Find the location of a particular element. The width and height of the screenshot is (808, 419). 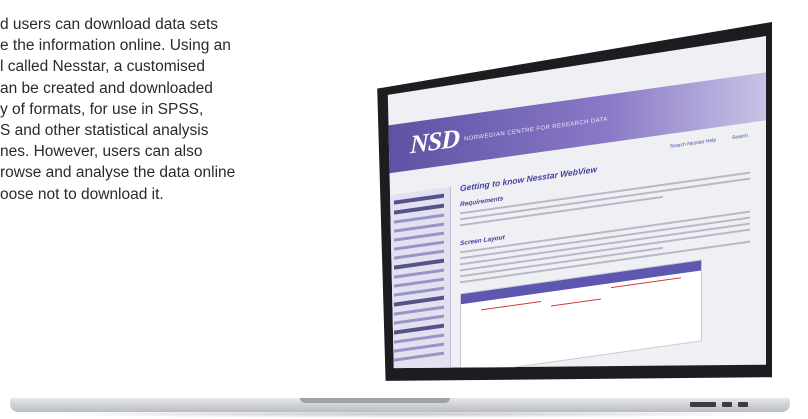

site-sidebar is located at coordinates (419, 277).